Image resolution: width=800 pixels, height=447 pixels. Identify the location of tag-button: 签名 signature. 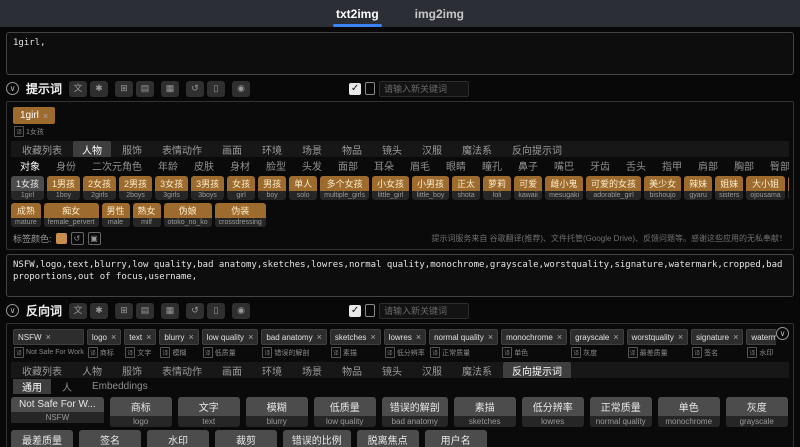
(110, 438).